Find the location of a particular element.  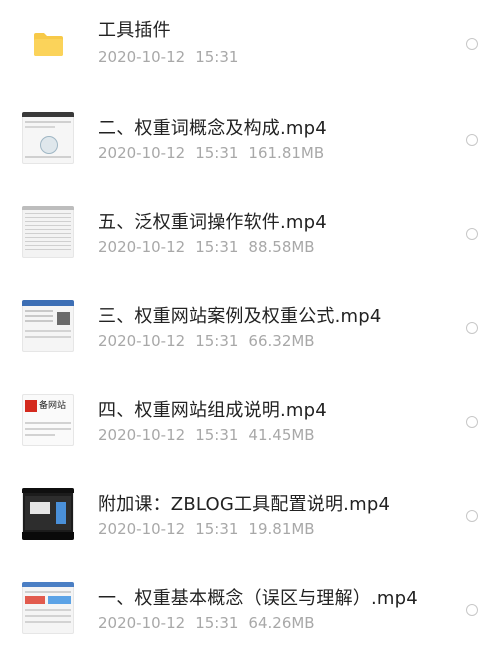

list-item: 工具插件 2020-10-12 15:31 is located at coordinates (250, 47).